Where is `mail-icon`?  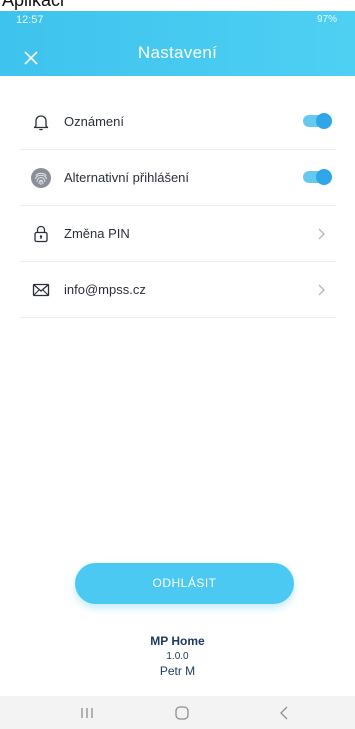 mail-icon is located at coordinates (41, 290).